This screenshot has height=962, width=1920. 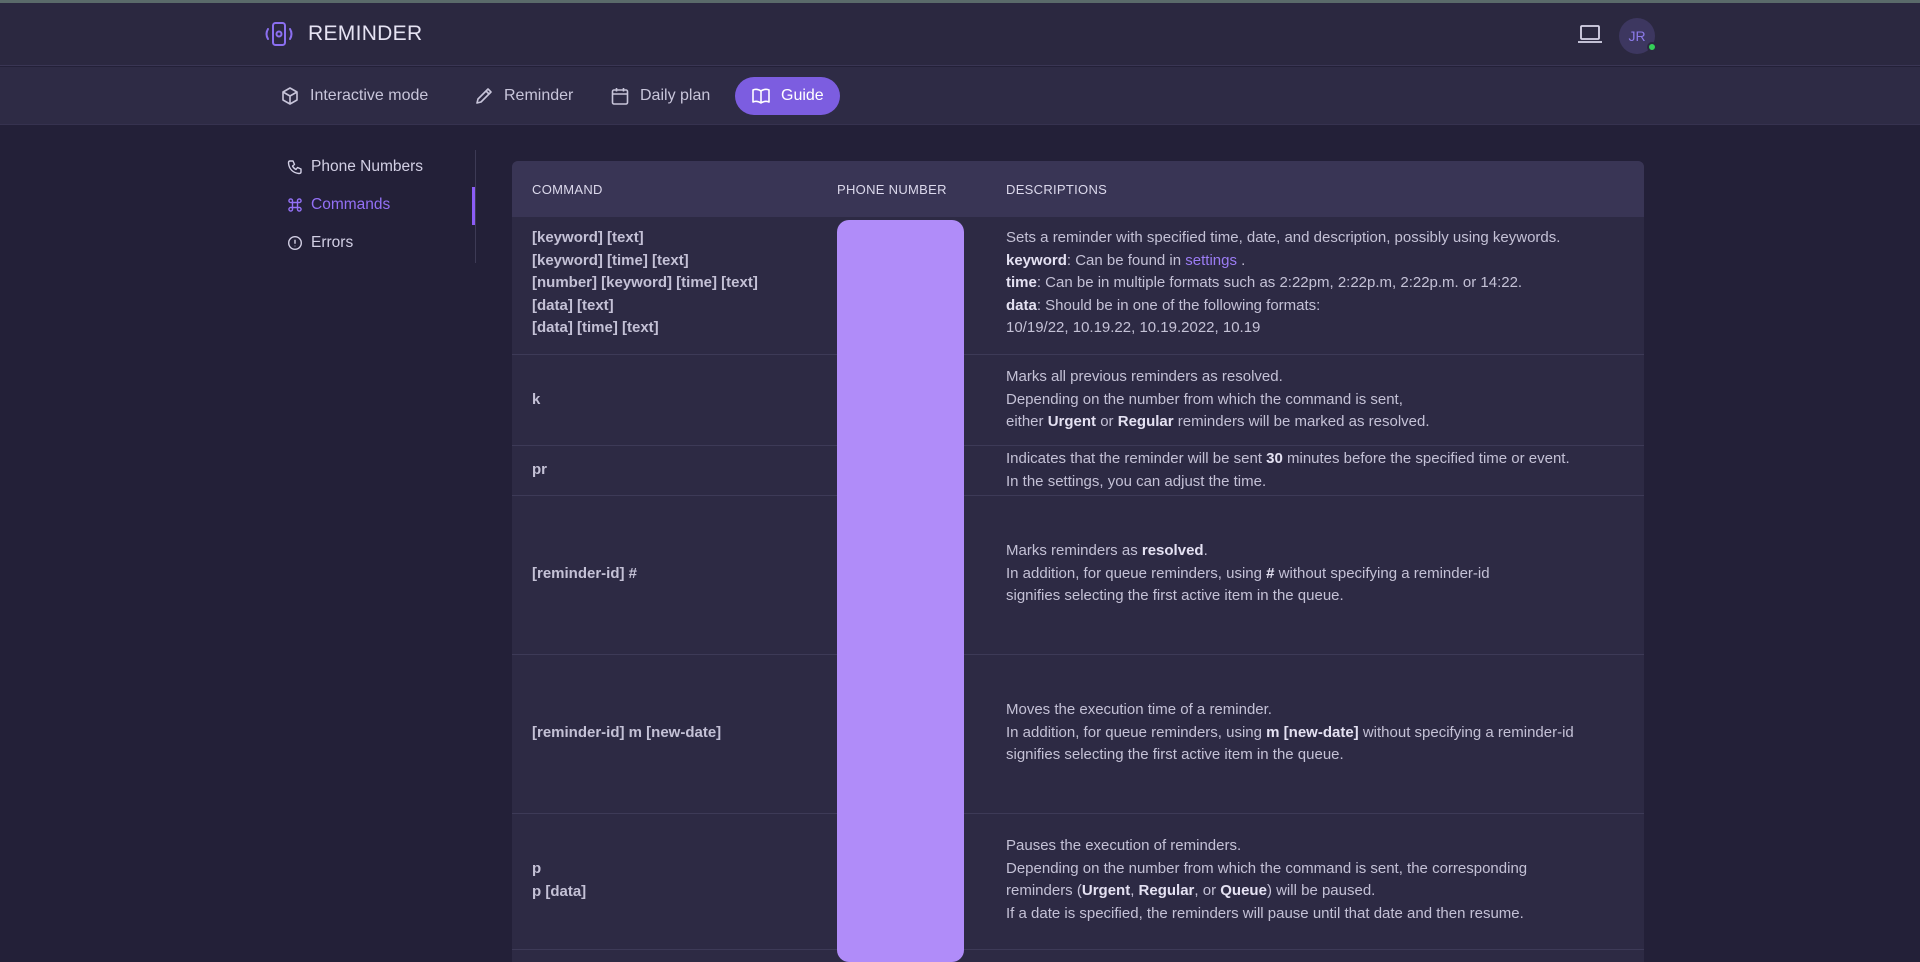 I want to click on description-text: ,, so click(x=1134, y=890).